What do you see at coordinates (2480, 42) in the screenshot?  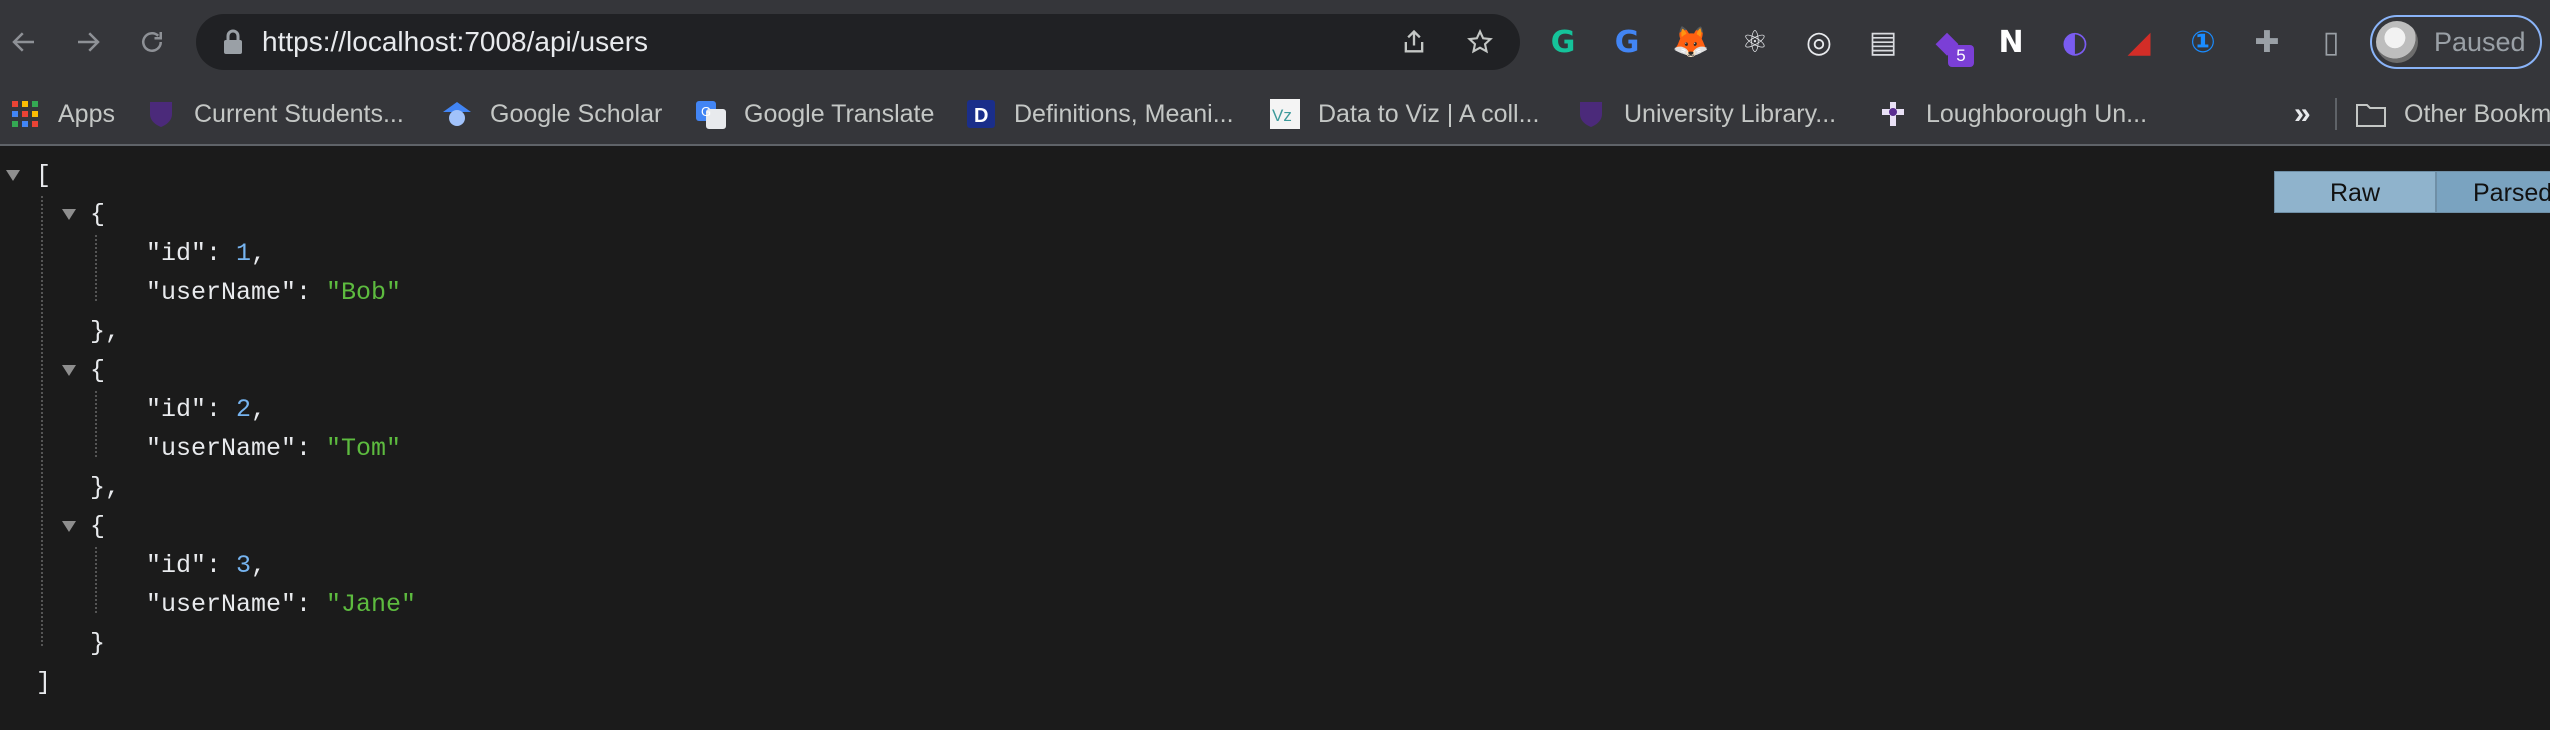 I see `profile-status-label: Paused` at bounding box center [2480, 42].